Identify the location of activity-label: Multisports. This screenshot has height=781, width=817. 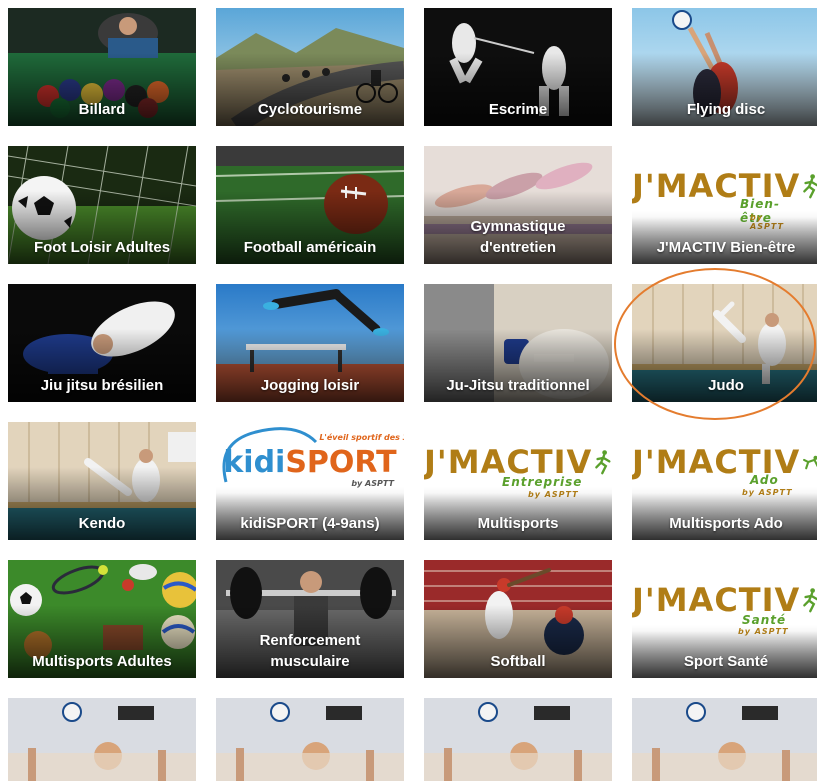
(518, 523).